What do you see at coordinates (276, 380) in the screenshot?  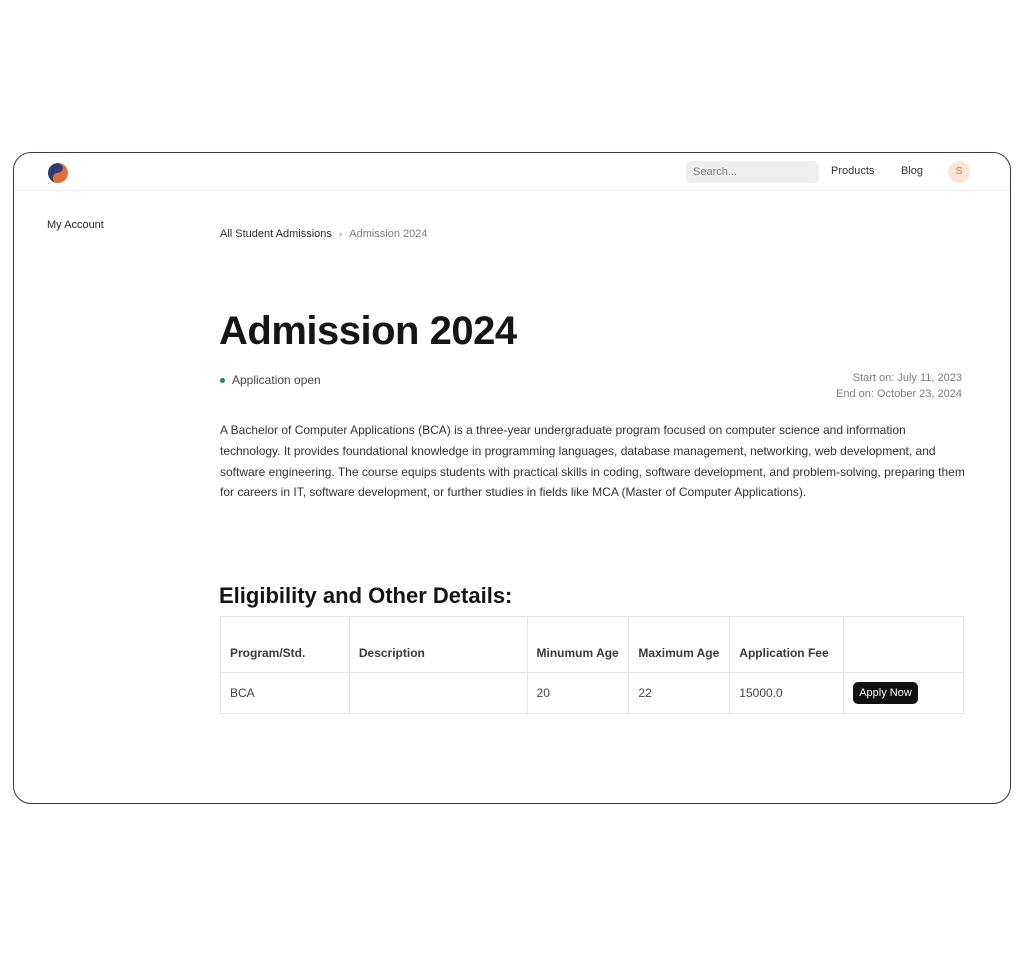 I see `status-label: Application open` at bounding box center [276, 380].